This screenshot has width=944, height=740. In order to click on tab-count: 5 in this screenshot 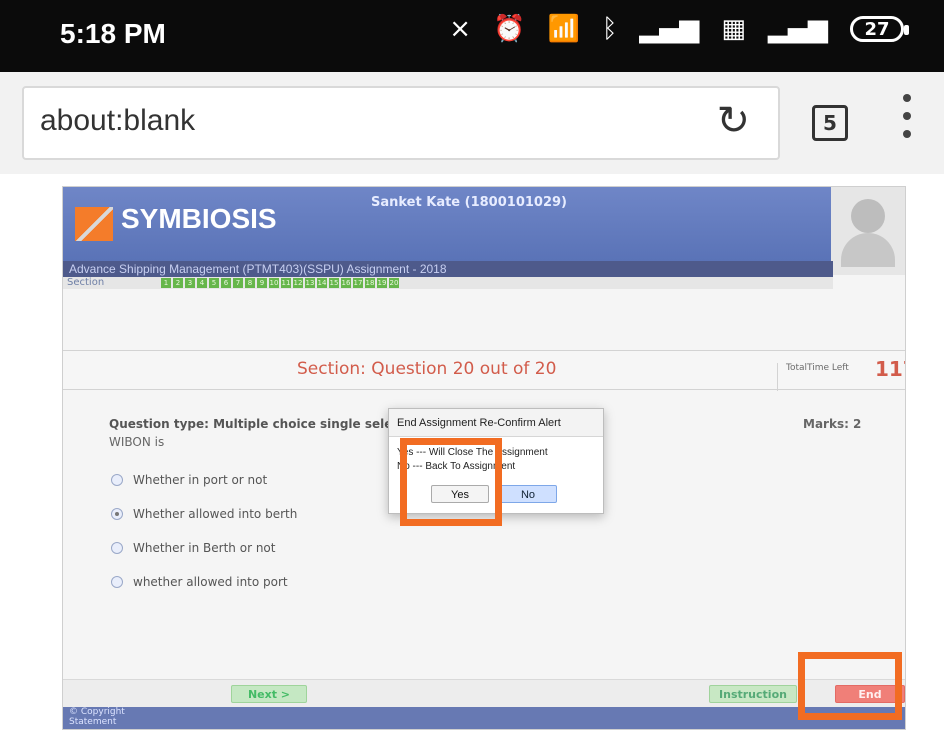, I will do `click(830, 123)`.